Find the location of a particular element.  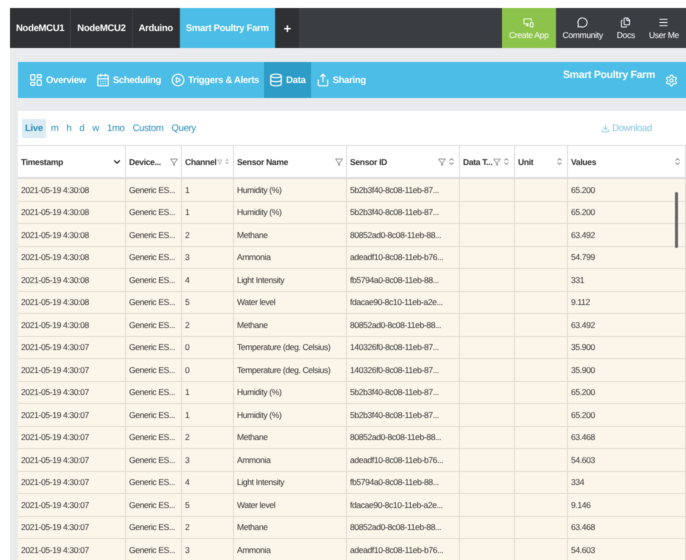

value-cell: 331 is located at coordinates (627, 280).